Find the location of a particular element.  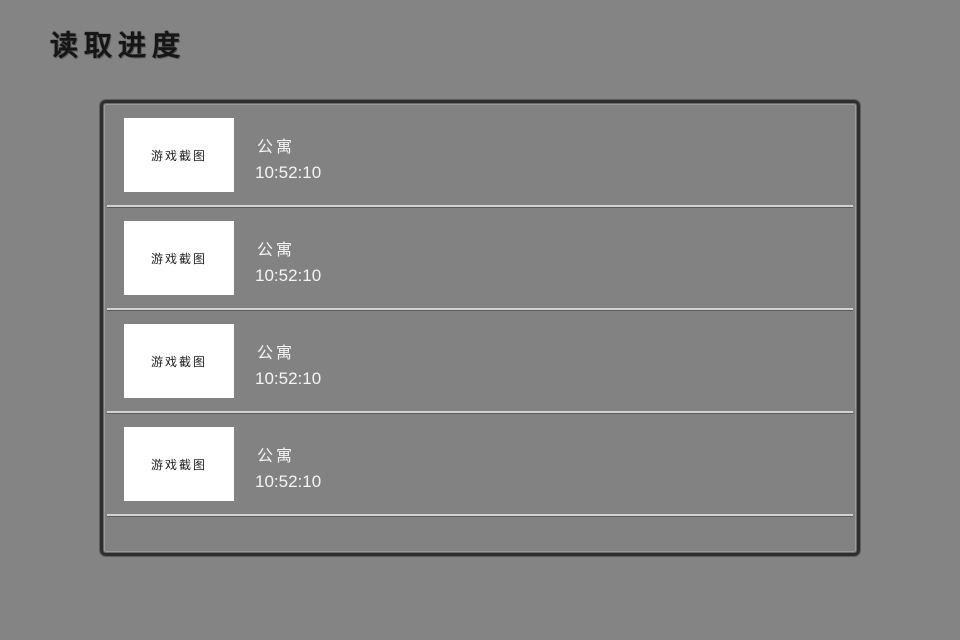

save-slot-1: 游戏截图 公寓 10:52:10 is located at coordinates (480, 156).